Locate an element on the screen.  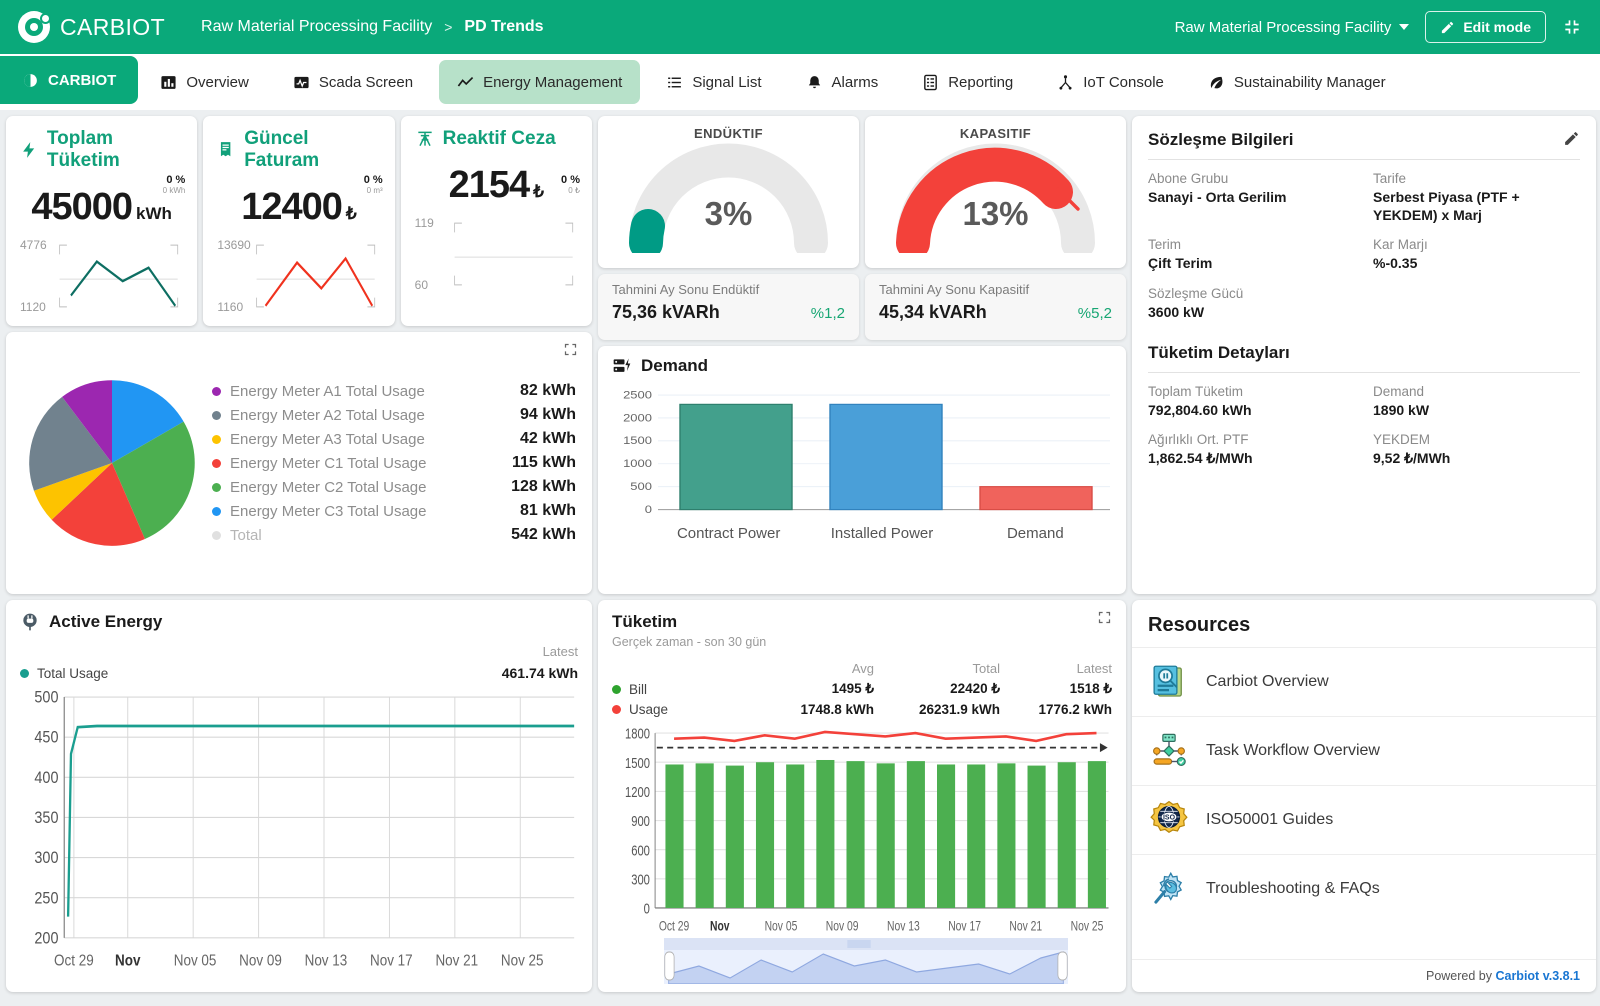
detail-ortalama-ptf: Ağırlıklı Ort. PTF 1,862.54 ₺/MWh is located at coordinates (1251, 449).